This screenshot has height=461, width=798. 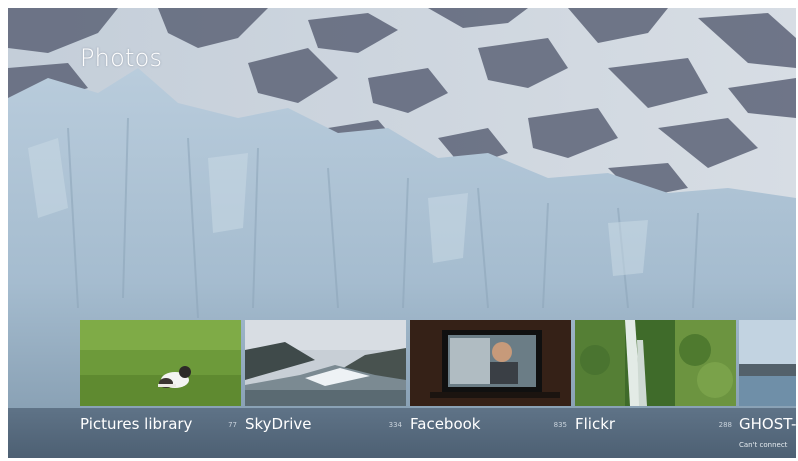 I want to click on pictures-library-thumbnail, so click(x=160, y=363).